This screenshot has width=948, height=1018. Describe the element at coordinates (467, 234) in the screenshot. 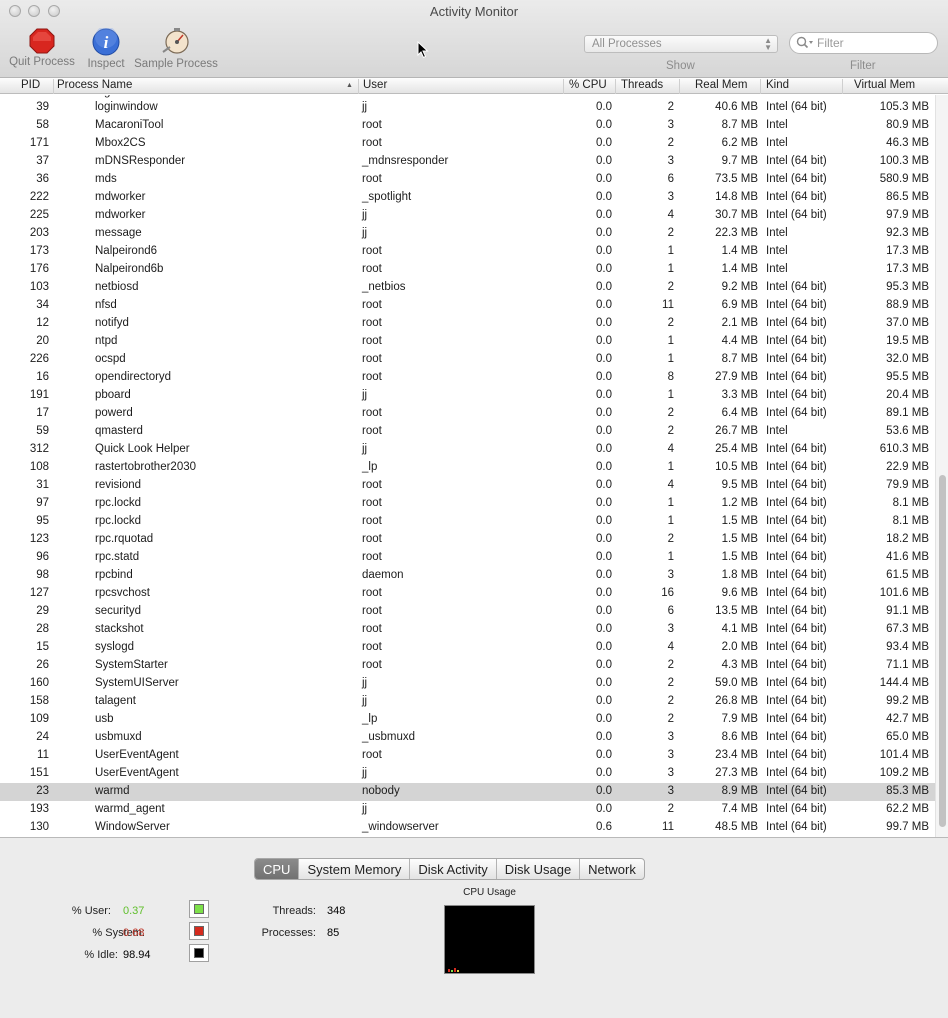

I see `table-row: 203 message jj 0.0 2 22.3 MB Intel 92.3 MB` at that location.